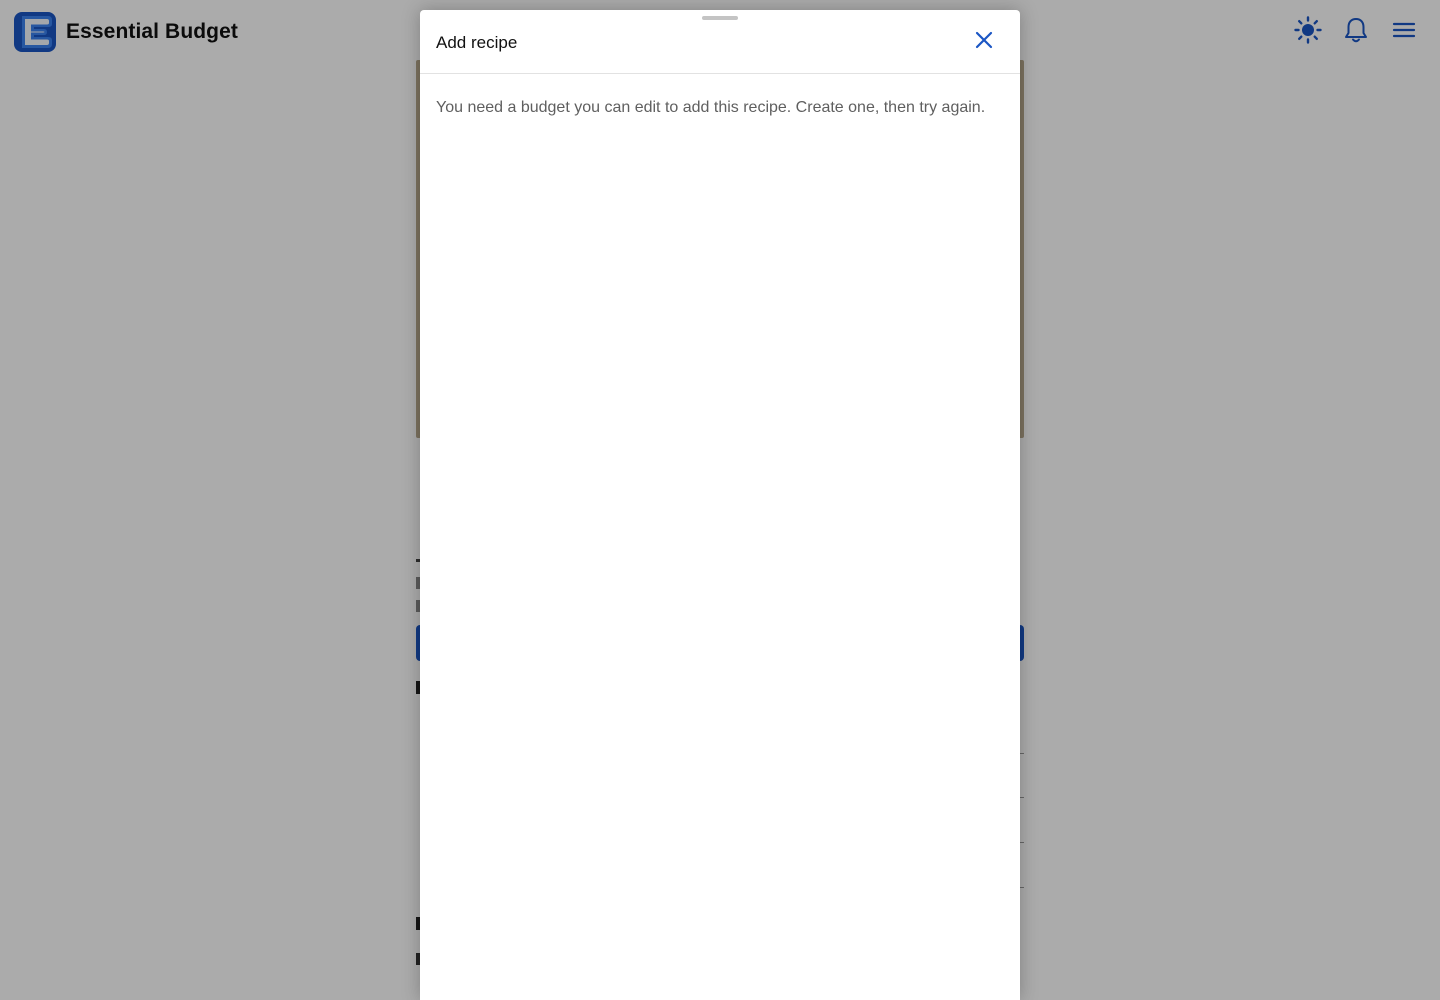 The width and height of the screenshot is (1440, 1000). Describe the element at coordinates (720, 18) in the screenshot. I see `drag-handle` at that location.